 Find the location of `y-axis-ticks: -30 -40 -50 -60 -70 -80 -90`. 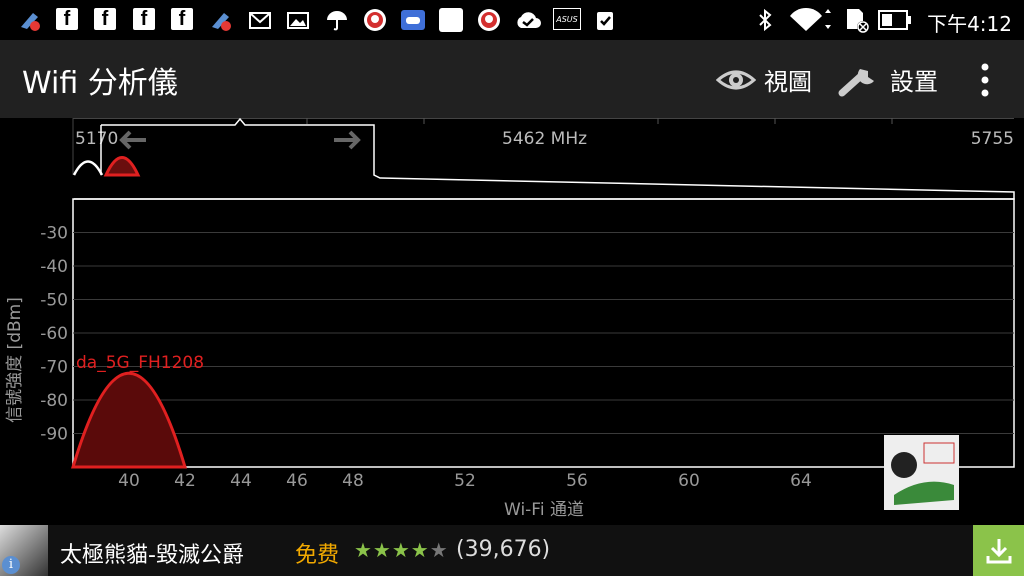

y-axis-ticks: -30 -40 -50 -60 -70 -80 -90 is located at coordinates (54, 334).